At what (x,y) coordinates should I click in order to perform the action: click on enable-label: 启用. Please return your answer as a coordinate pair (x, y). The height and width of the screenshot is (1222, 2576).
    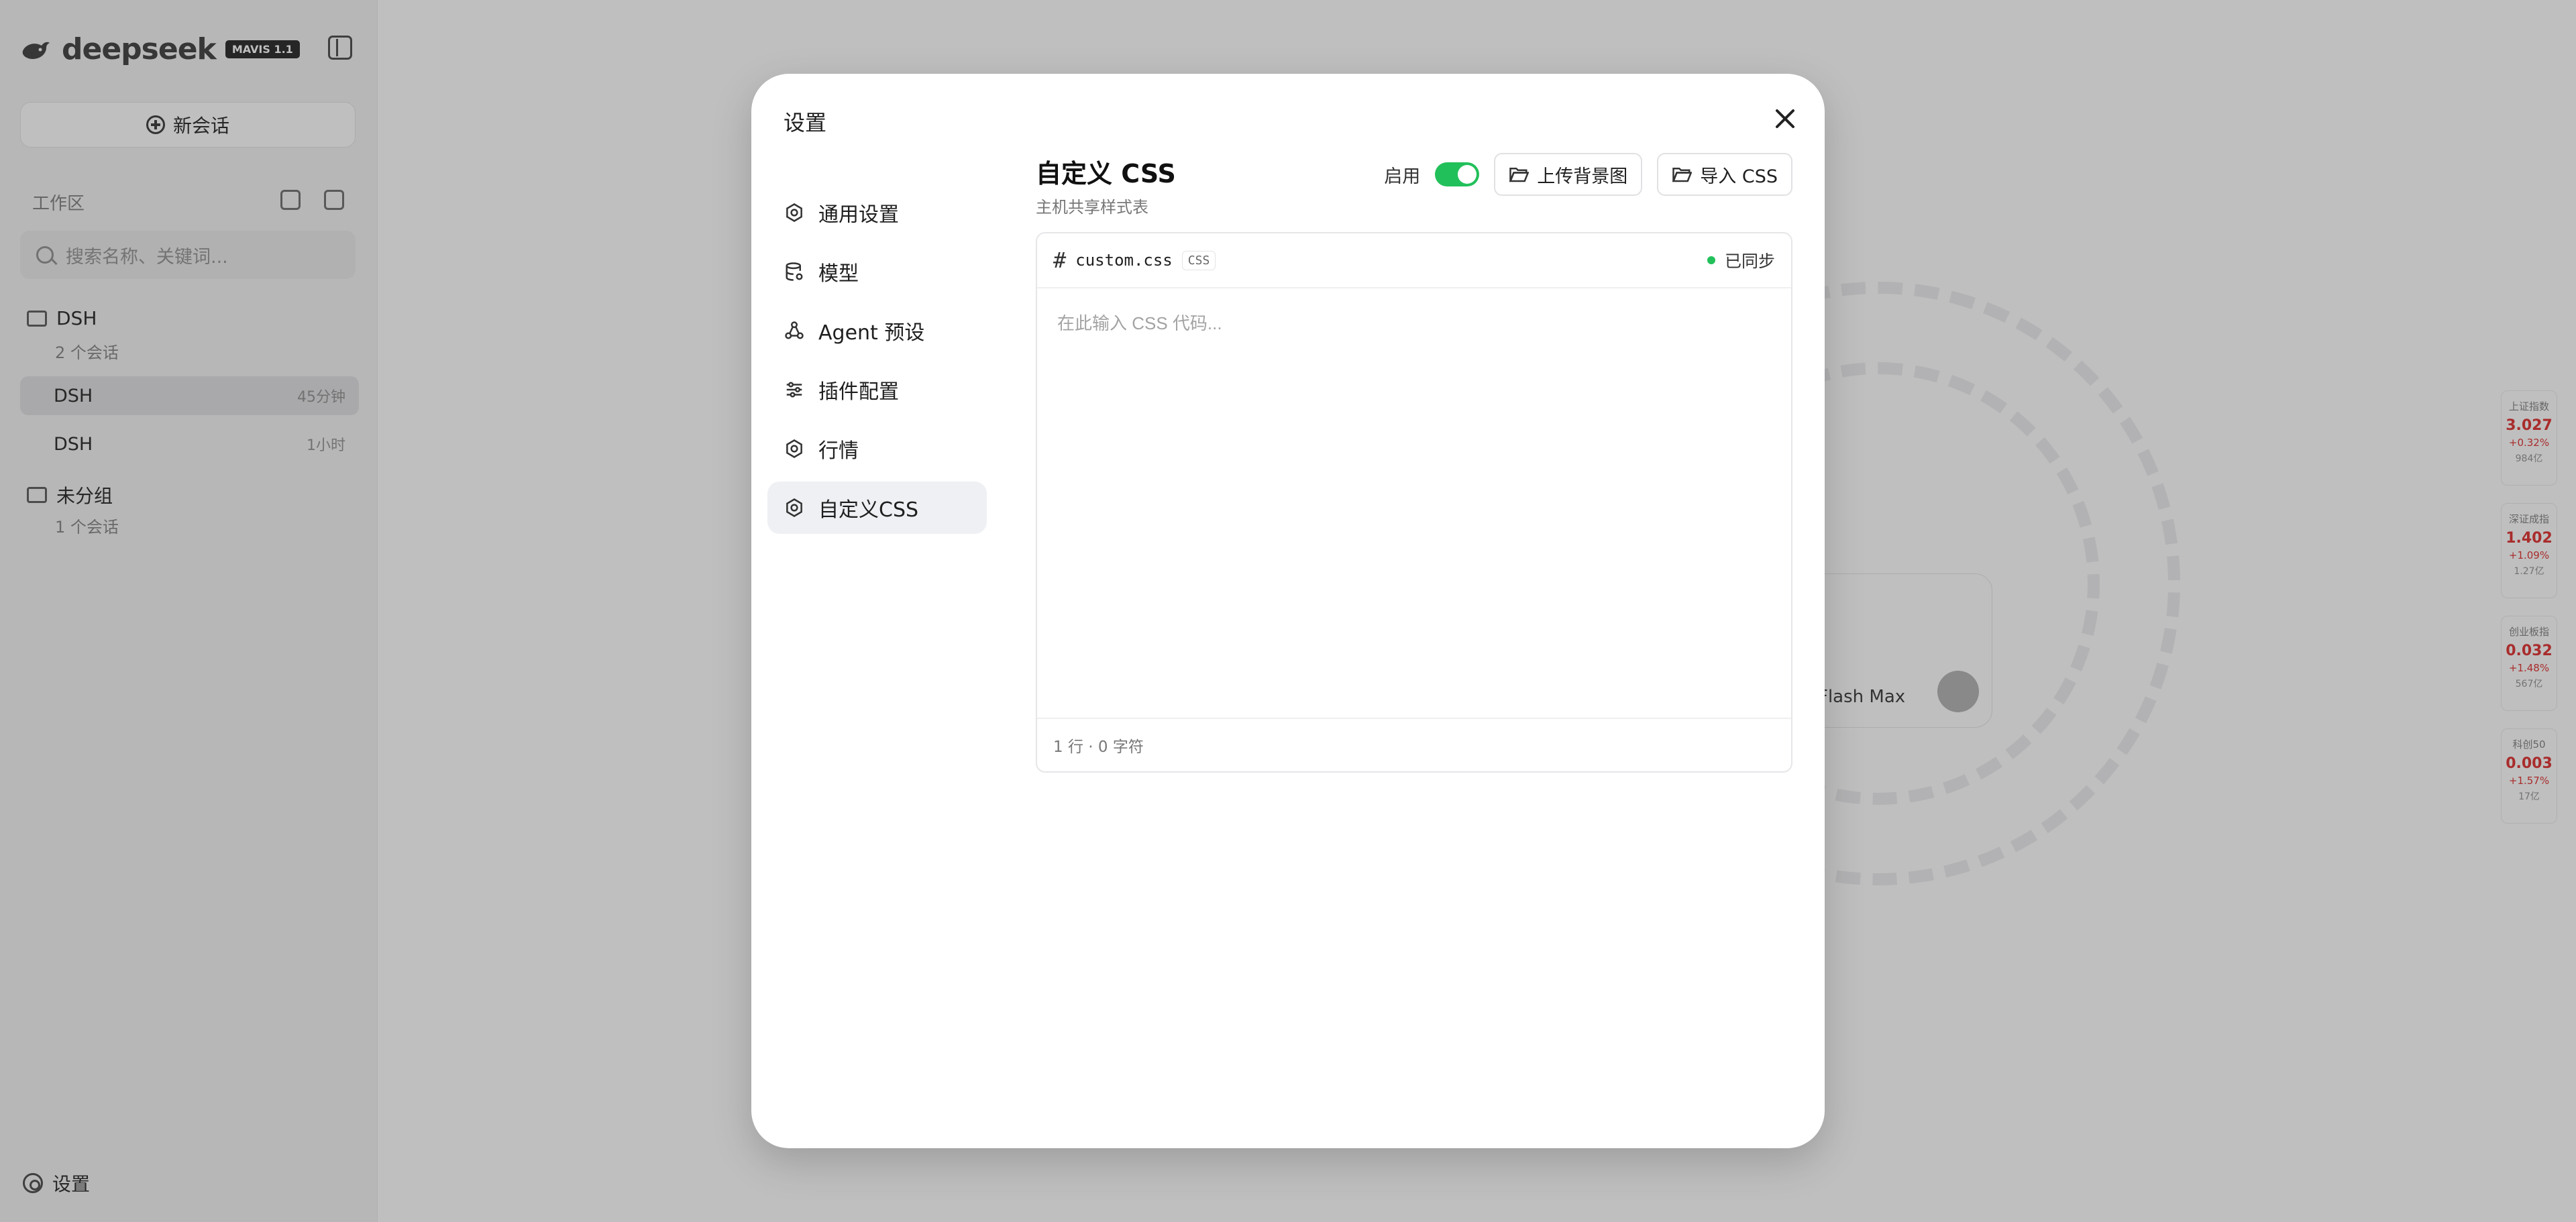
    Looking at the image, I should click on (1402, 177).